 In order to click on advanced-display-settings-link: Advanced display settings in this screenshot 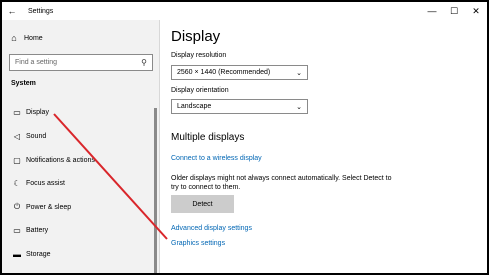, I will do `click(211, 228)`.